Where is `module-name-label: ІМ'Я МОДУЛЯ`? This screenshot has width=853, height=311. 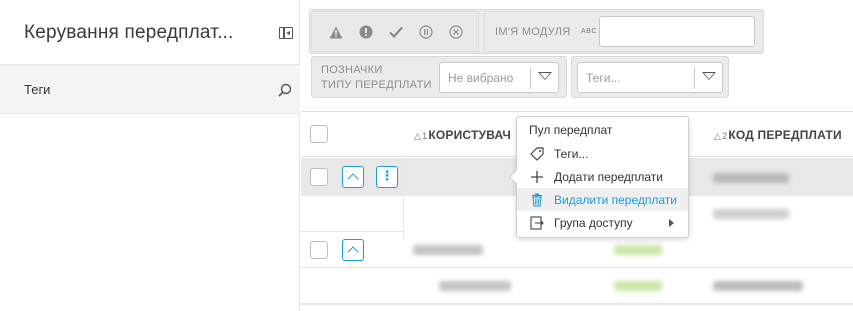 module-name-label: ІМ'Я МОДУЛЯ is located at coordinates (533, 32).